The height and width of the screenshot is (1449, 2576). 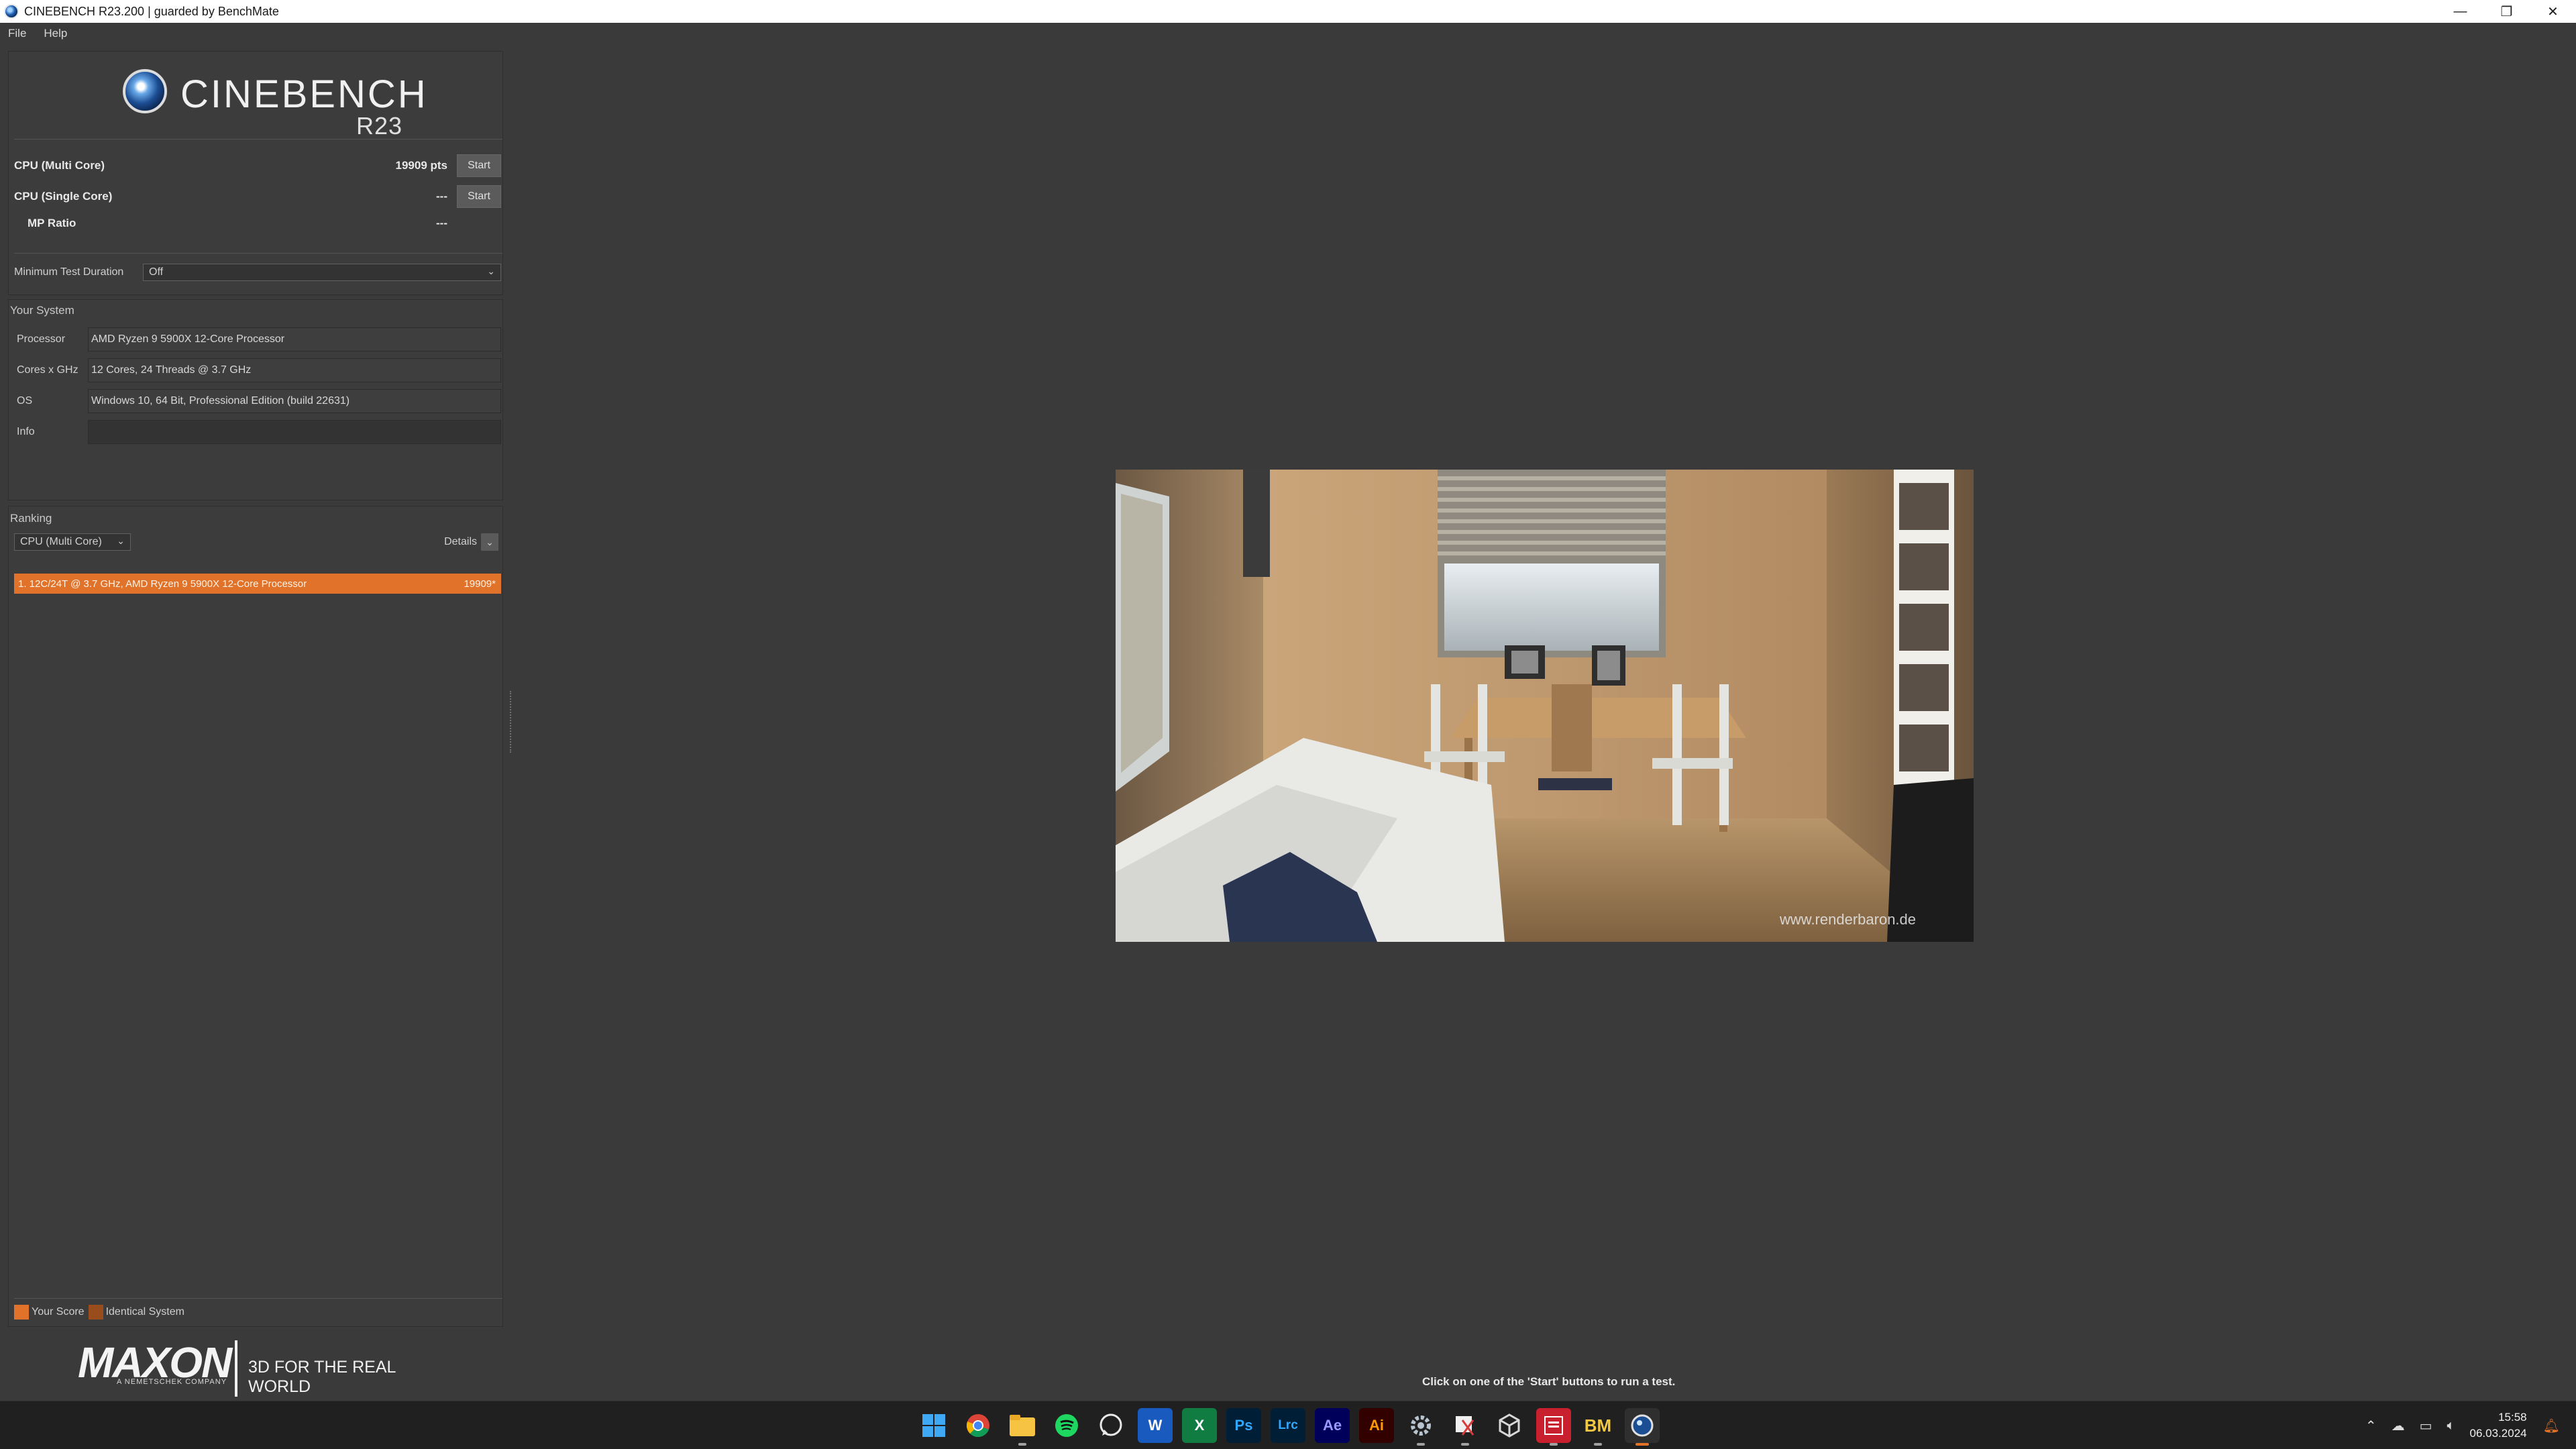 I want to click on test-duration-row: Minimum Test Duration Off ⌄, so click(x=257, y=272).